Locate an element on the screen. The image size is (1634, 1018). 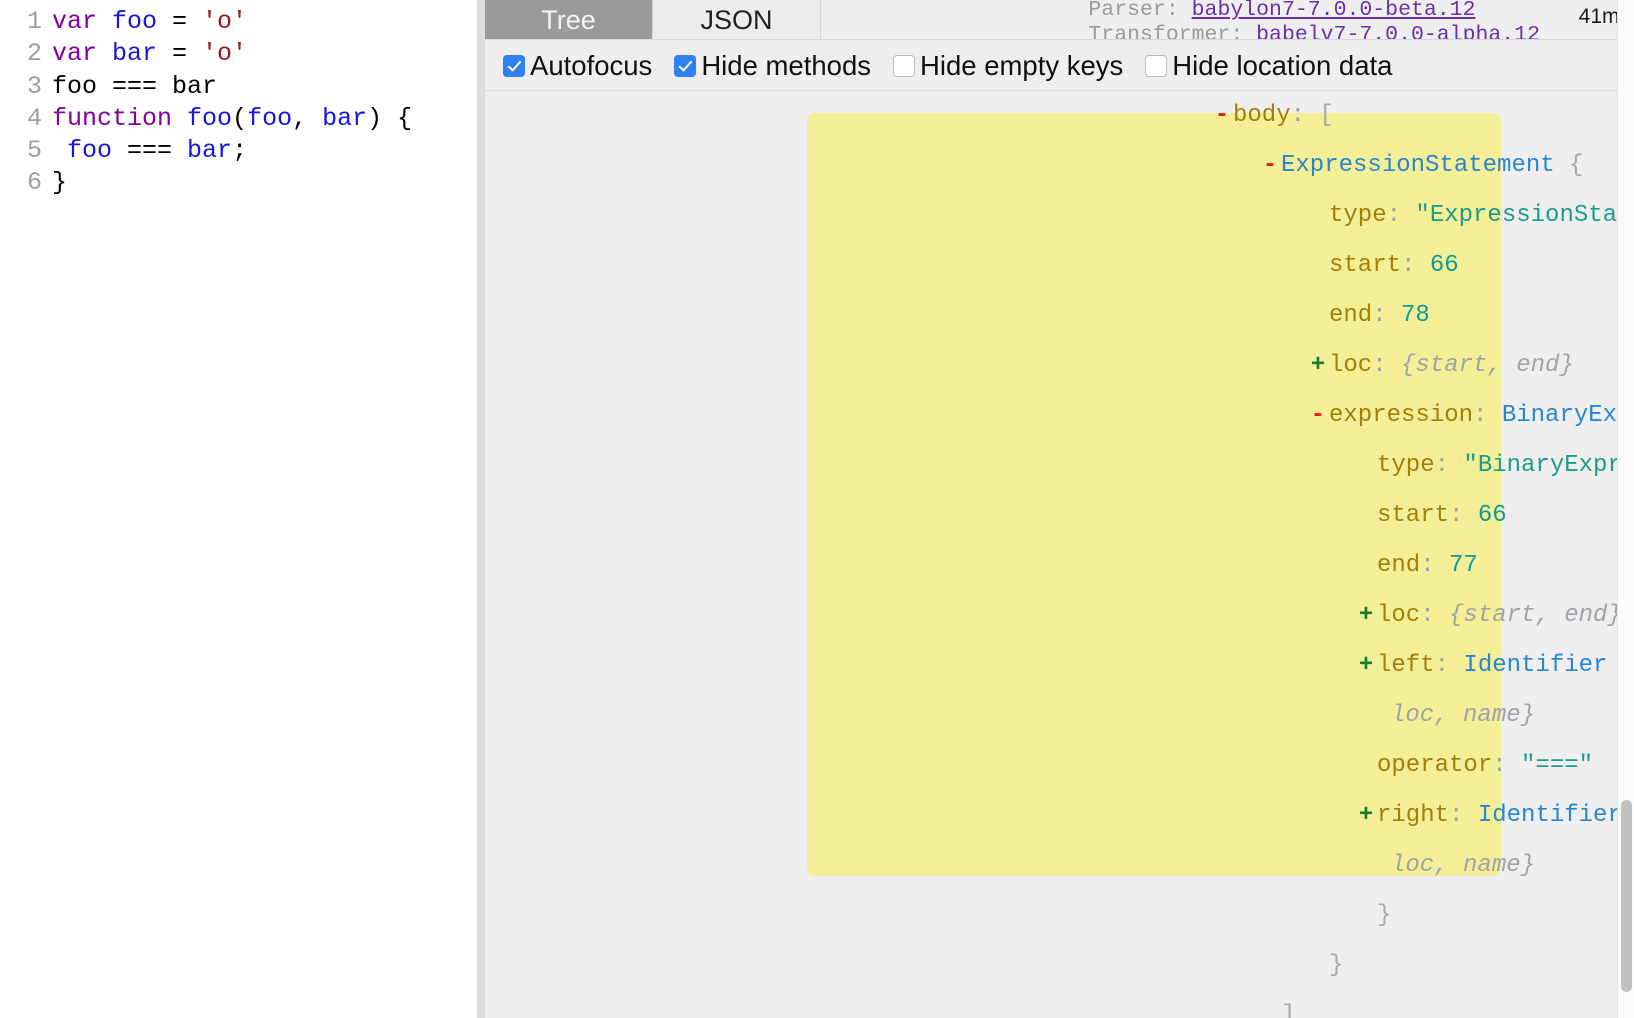
ast-token-num: 78 is located at coordinates (1415, 315).